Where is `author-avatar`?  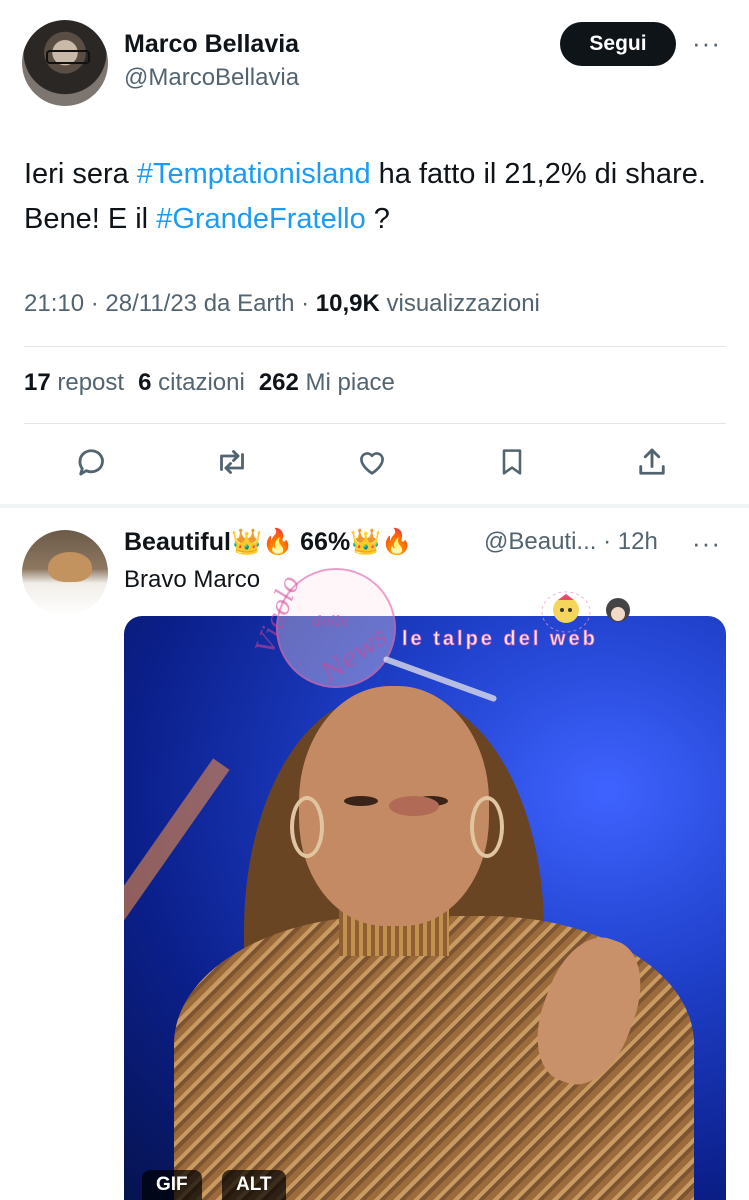 author-avatar is located at coordinates (65, 63).